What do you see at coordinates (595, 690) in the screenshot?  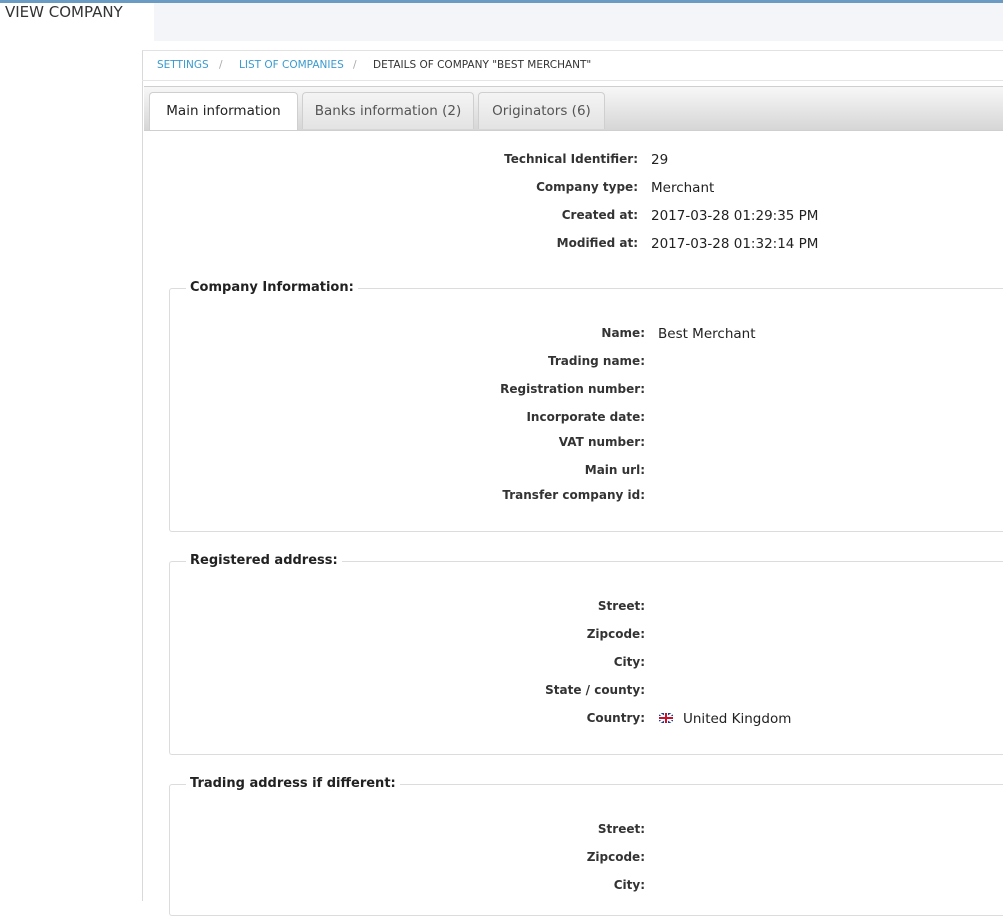 I see `state-county-label: State / county:` at bounding box center [595, 690].